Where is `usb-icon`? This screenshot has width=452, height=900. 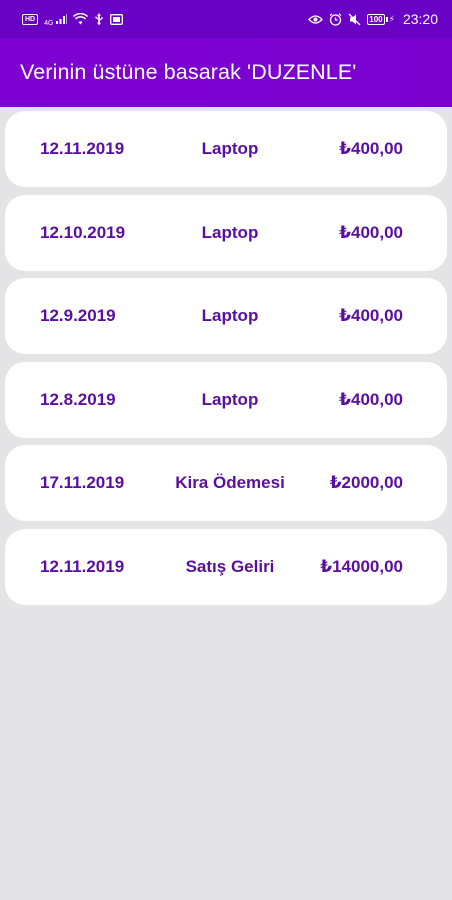 usb-icon is located at coordinates (99, 19).